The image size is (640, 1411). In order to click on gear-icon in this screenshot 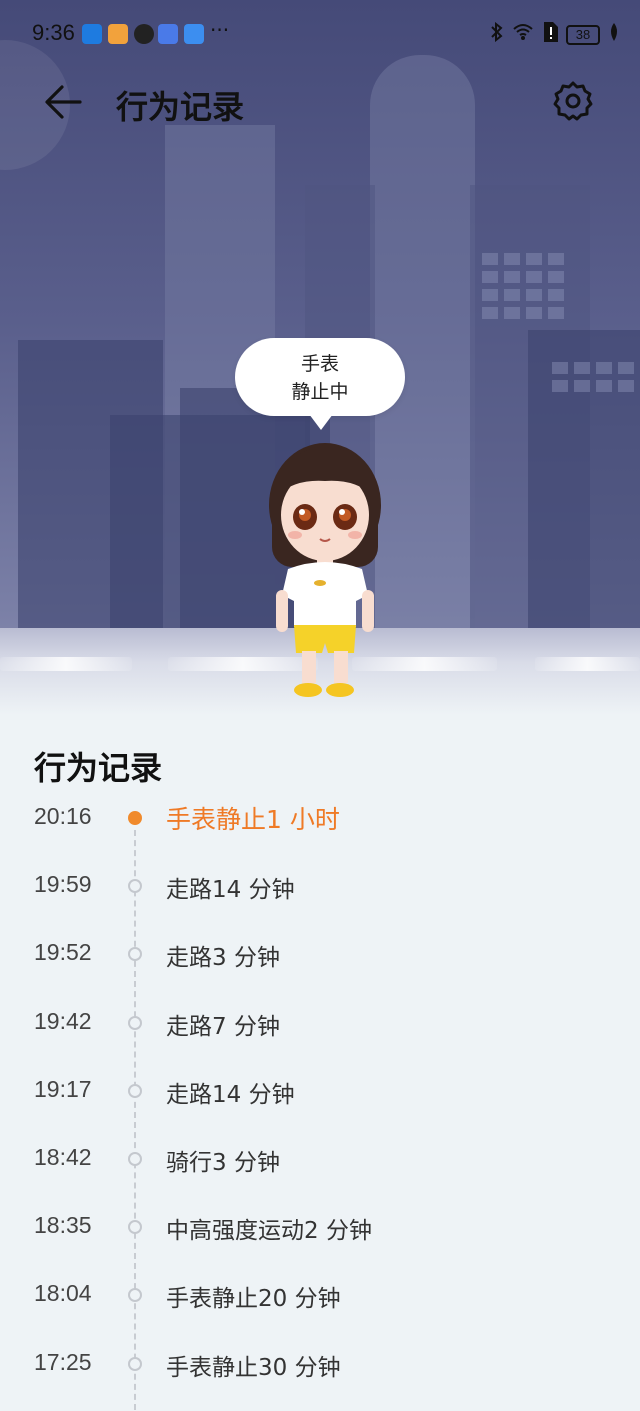, I will do `click(573, 101)`.